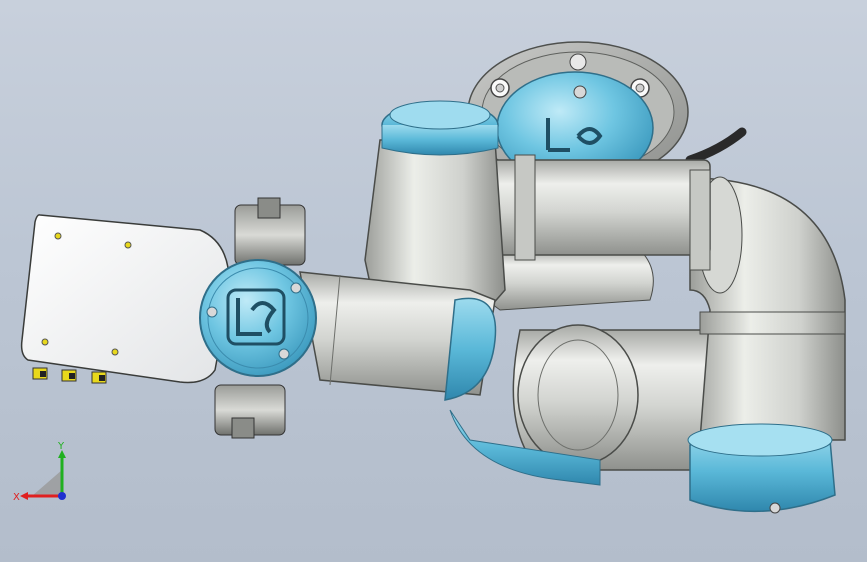  Describe the element at coordinates (125, 299) in the screenshot. I see `gripper-plate` at that location.